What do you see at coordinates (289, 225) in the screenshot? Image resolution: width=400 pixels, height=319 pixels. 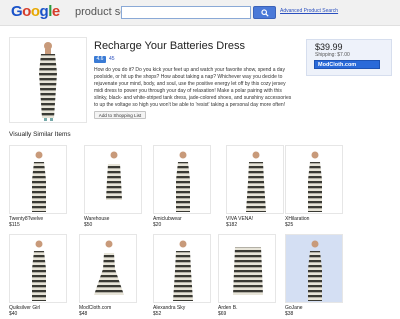 I see `similar-item-price: $25` at bounding box center [289, 225].